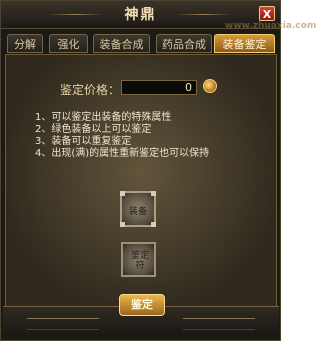  Describe the element at coordinates (93, 129) in the screenshot. I see `rule-item: 2、绿色装备以上可以鉴定` at that location.